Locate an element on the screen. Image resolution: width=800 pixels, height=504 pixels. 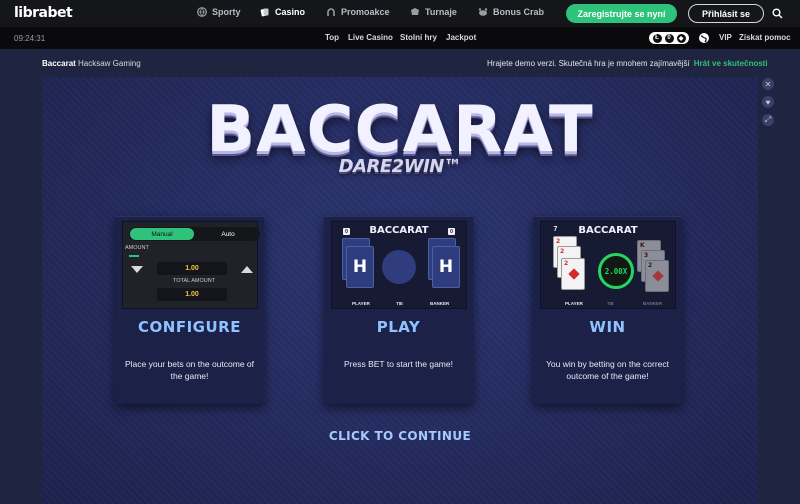
nav-item-bonus-crab: Bonus Crab is located at coordinates (511, 12).